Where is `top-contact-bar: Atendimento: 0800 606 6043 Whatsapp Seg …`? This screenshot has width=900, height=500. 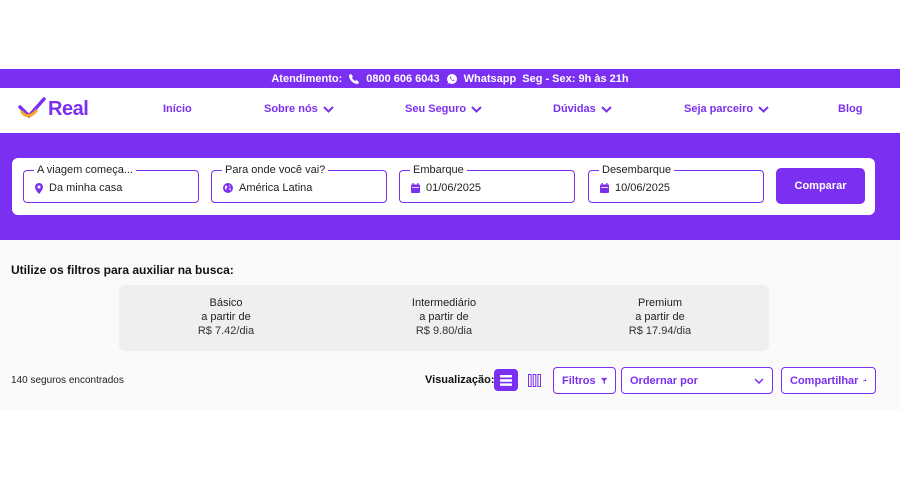
top-contact-bar: Atendimento: 0800 606 6043 Whatsapp Seg … is located at coordinates (450, 78).